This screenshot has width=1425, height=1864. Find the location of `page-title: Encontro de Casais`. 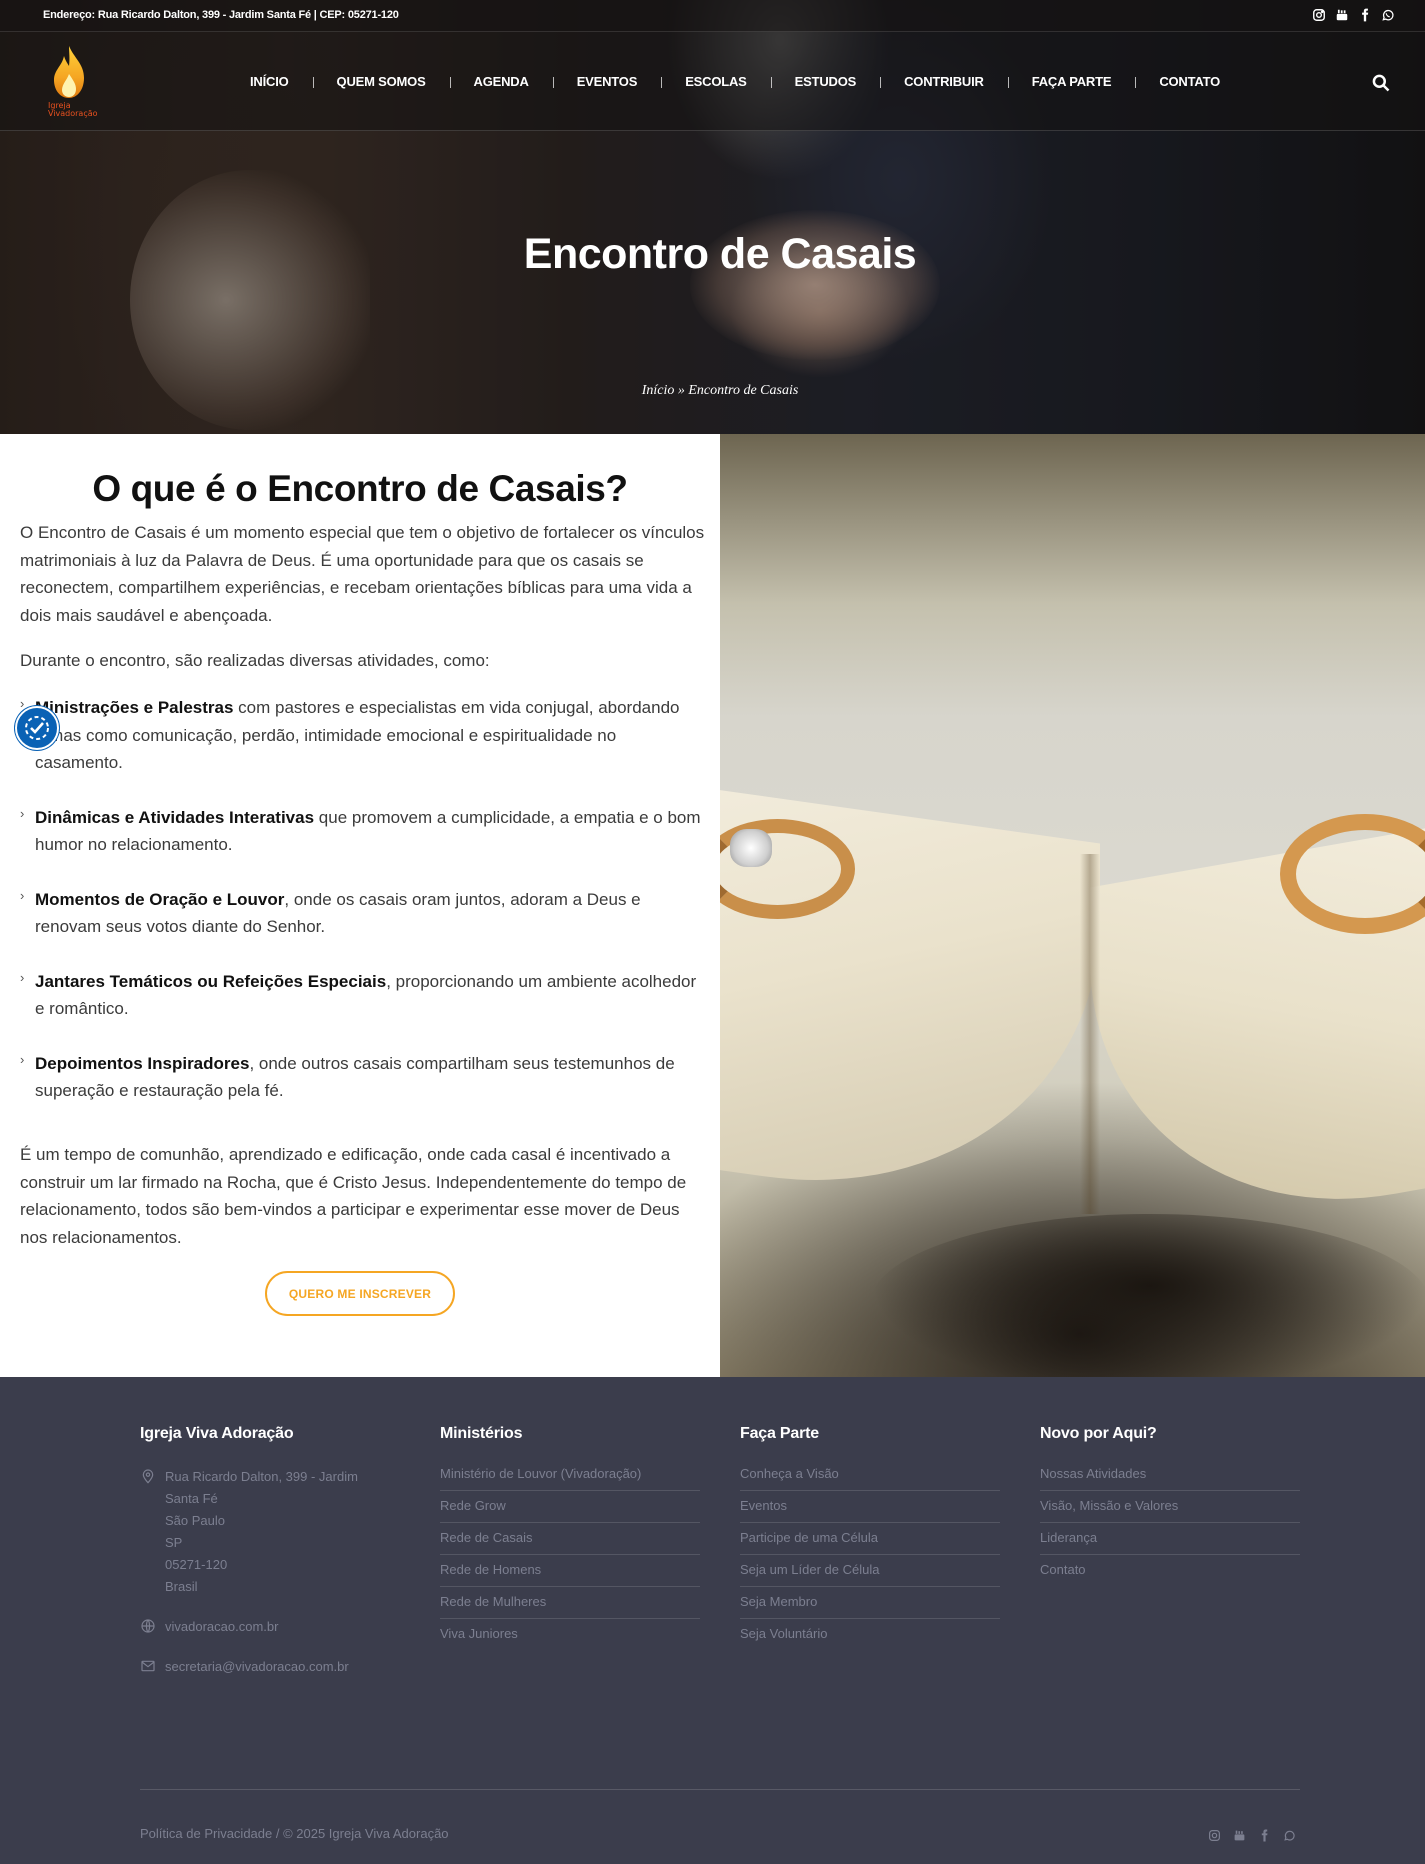

page-title: Encontro de Casais is located at coordinates (720, 254).